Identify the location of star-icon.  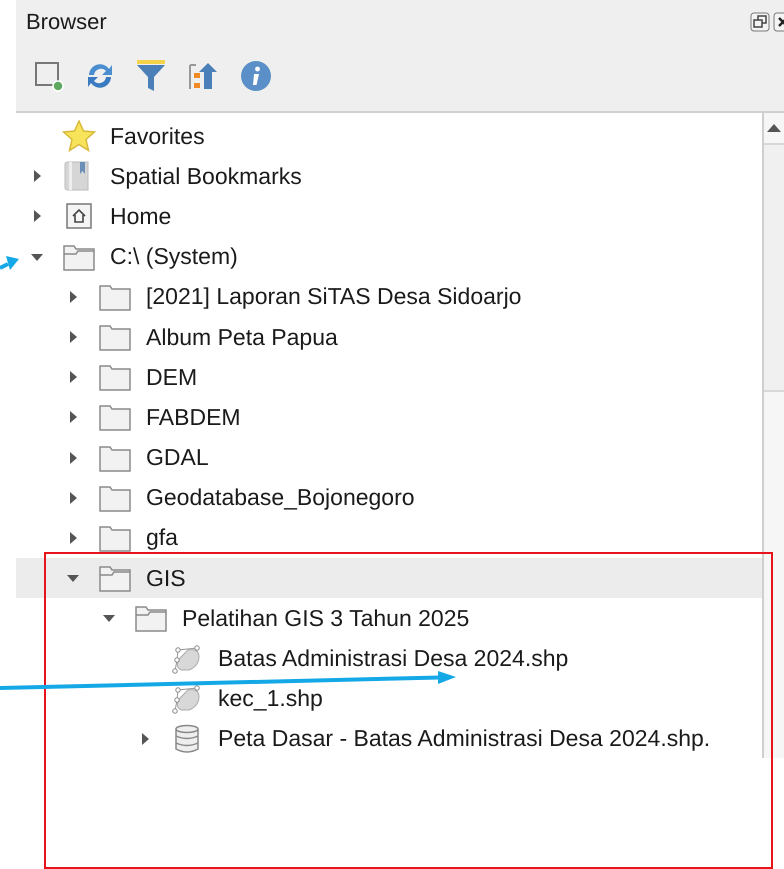
(79, 136).